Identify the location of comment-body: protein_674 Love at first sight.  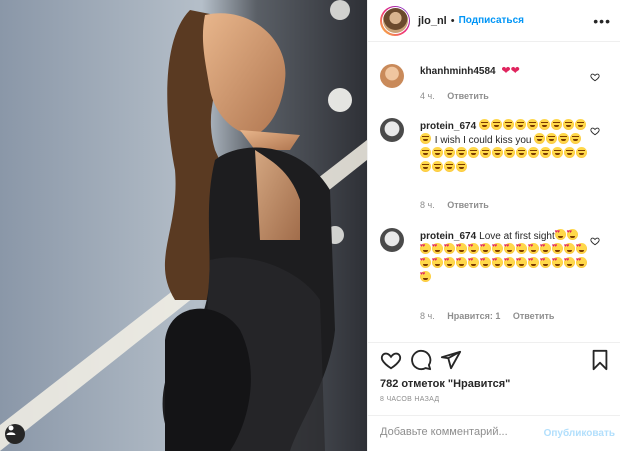
(505, 257).